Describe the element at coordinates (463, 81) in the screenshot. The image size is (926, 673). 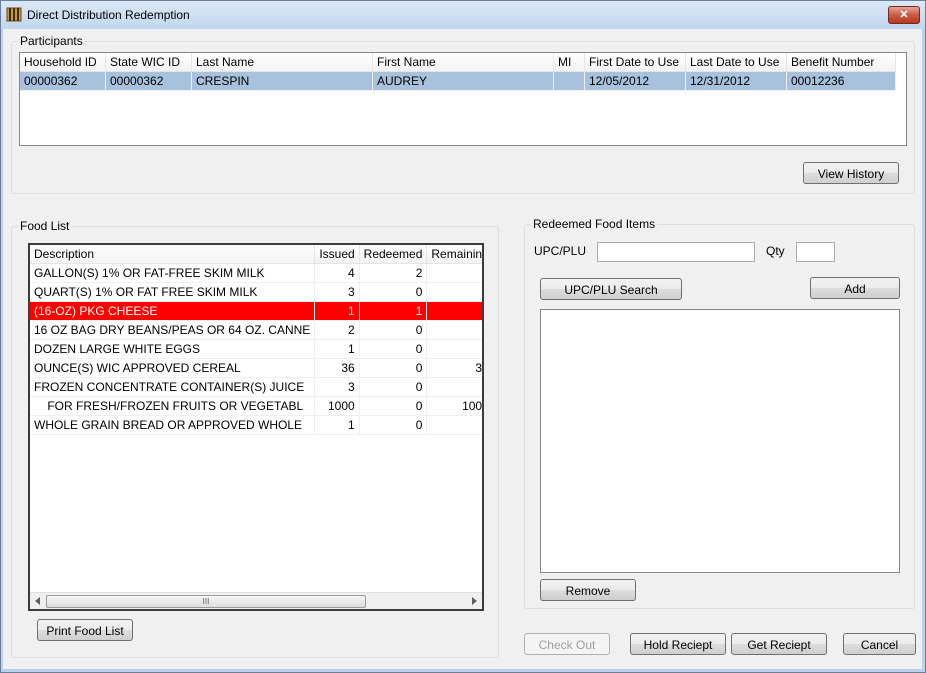
I see `cell: AUDREY` at that location.